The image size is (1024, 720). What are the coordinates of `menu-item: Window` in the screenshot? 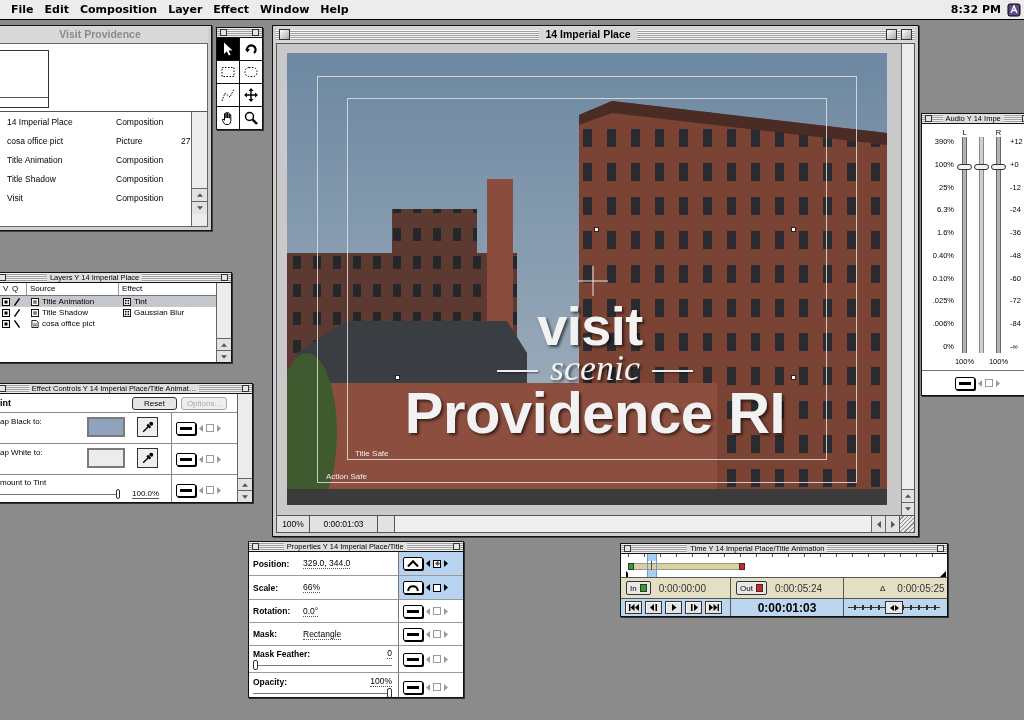 It's located at (285, 9).